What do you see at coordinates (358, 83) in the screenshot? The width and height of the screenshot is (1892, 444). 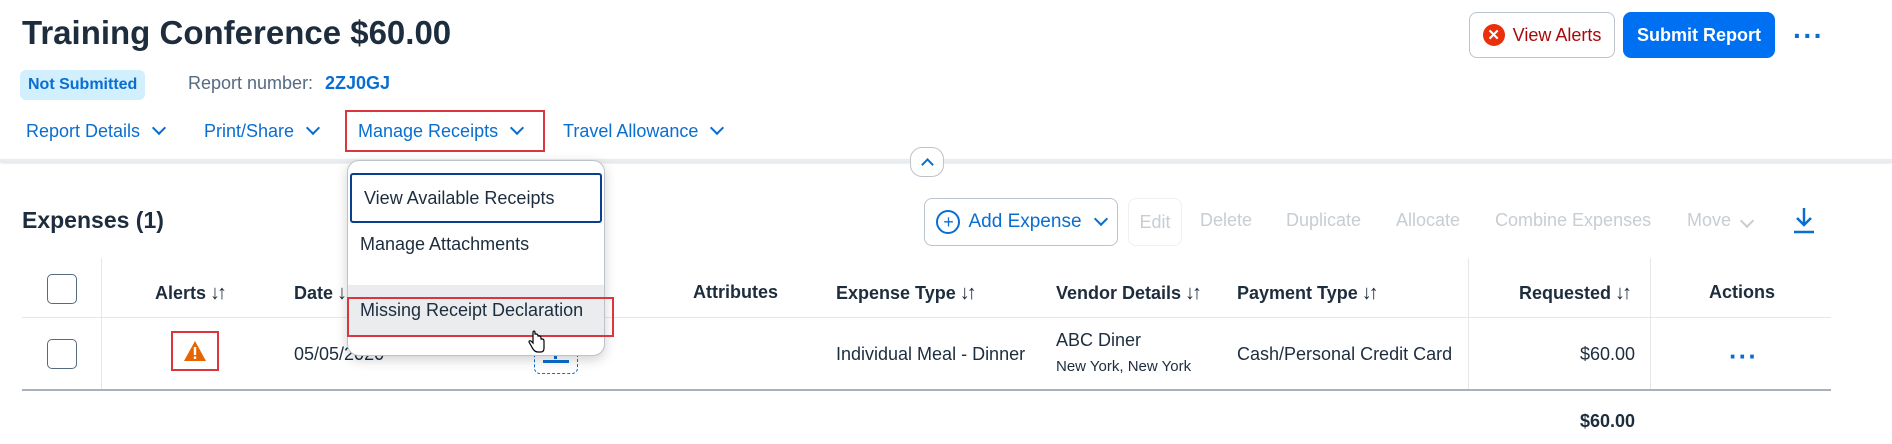 I see `report-number-value: 2ZJ0GJ` at bounding box center [358, 83].